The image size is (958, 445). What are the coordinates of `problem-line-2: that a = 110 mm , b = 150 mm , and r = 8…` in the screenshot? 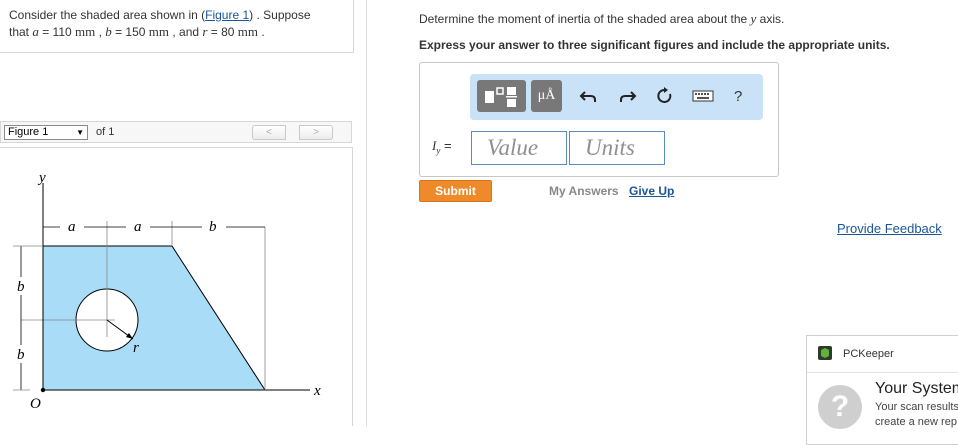 It's located at (137, 32).